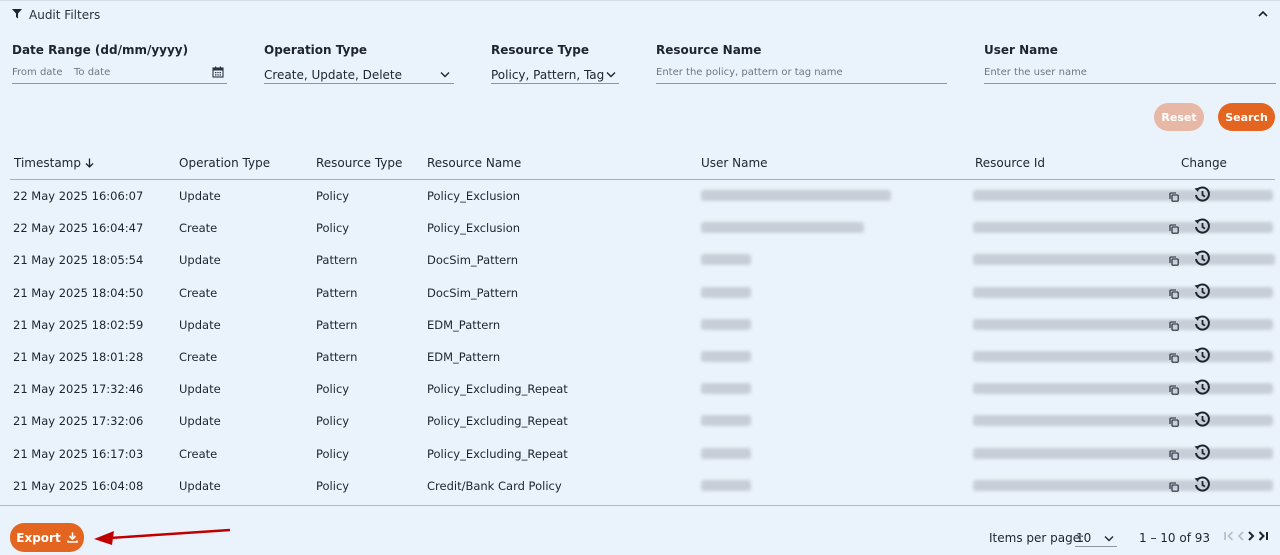 The height and width of the screenshot is (555, 1280). I want to click on operation-type-underline, so click(359, 83).